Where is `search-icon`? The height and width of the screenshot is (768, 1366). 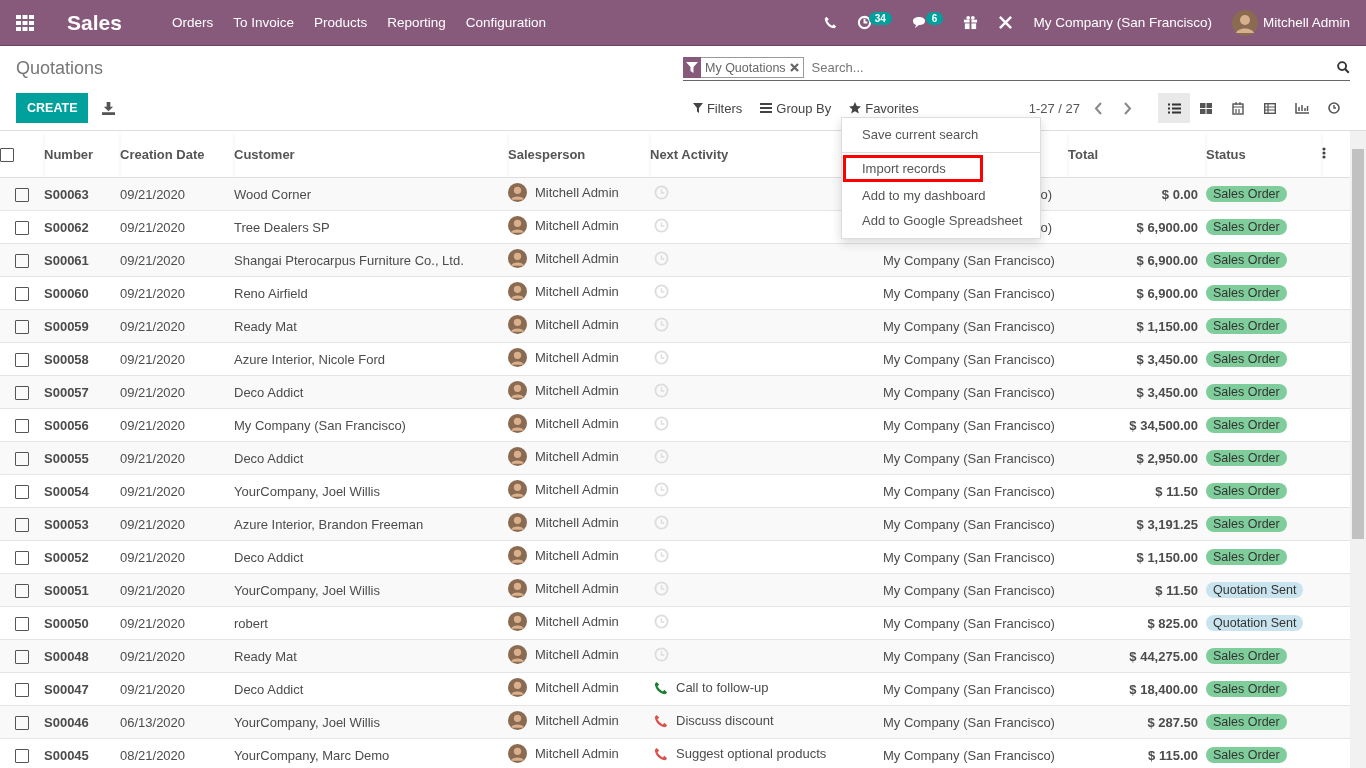 search-icon is located at coordinates (1343, 67).